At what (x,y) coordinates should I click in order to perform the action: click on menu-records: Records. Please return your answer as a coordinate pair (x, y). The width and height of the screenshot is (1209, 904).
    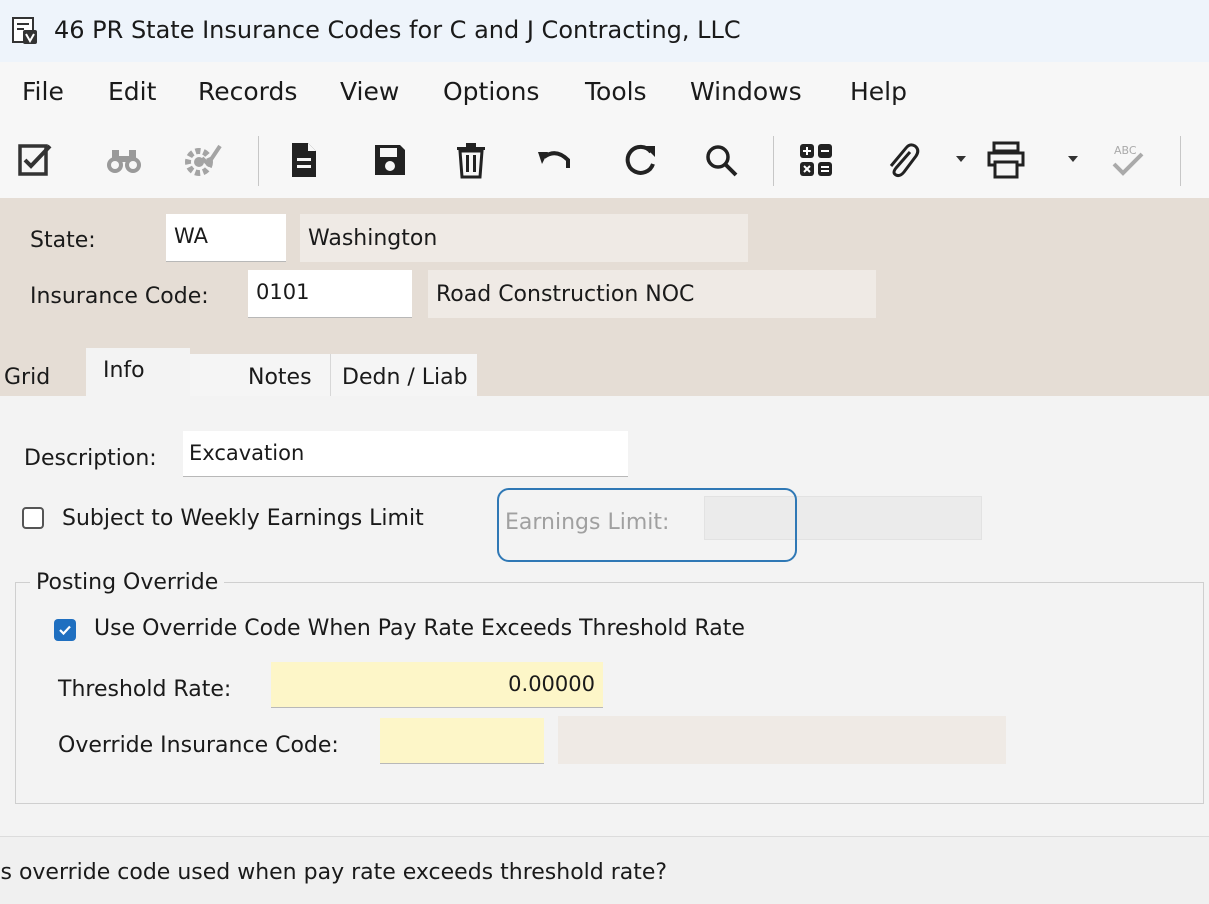
    Looking at the image, I should click on (247, 92).